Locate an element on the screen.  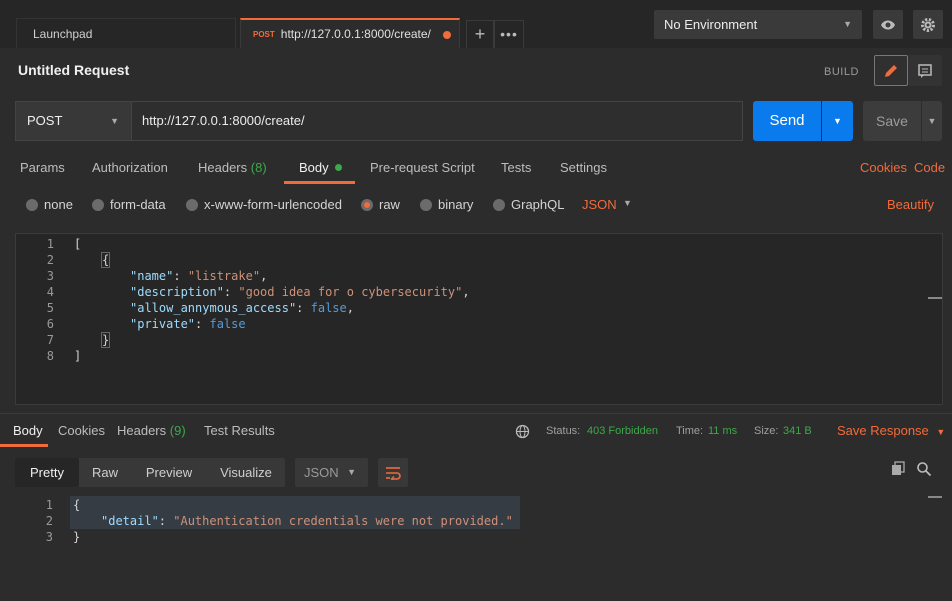
build-mode-button is located at coordinates (891, 70).